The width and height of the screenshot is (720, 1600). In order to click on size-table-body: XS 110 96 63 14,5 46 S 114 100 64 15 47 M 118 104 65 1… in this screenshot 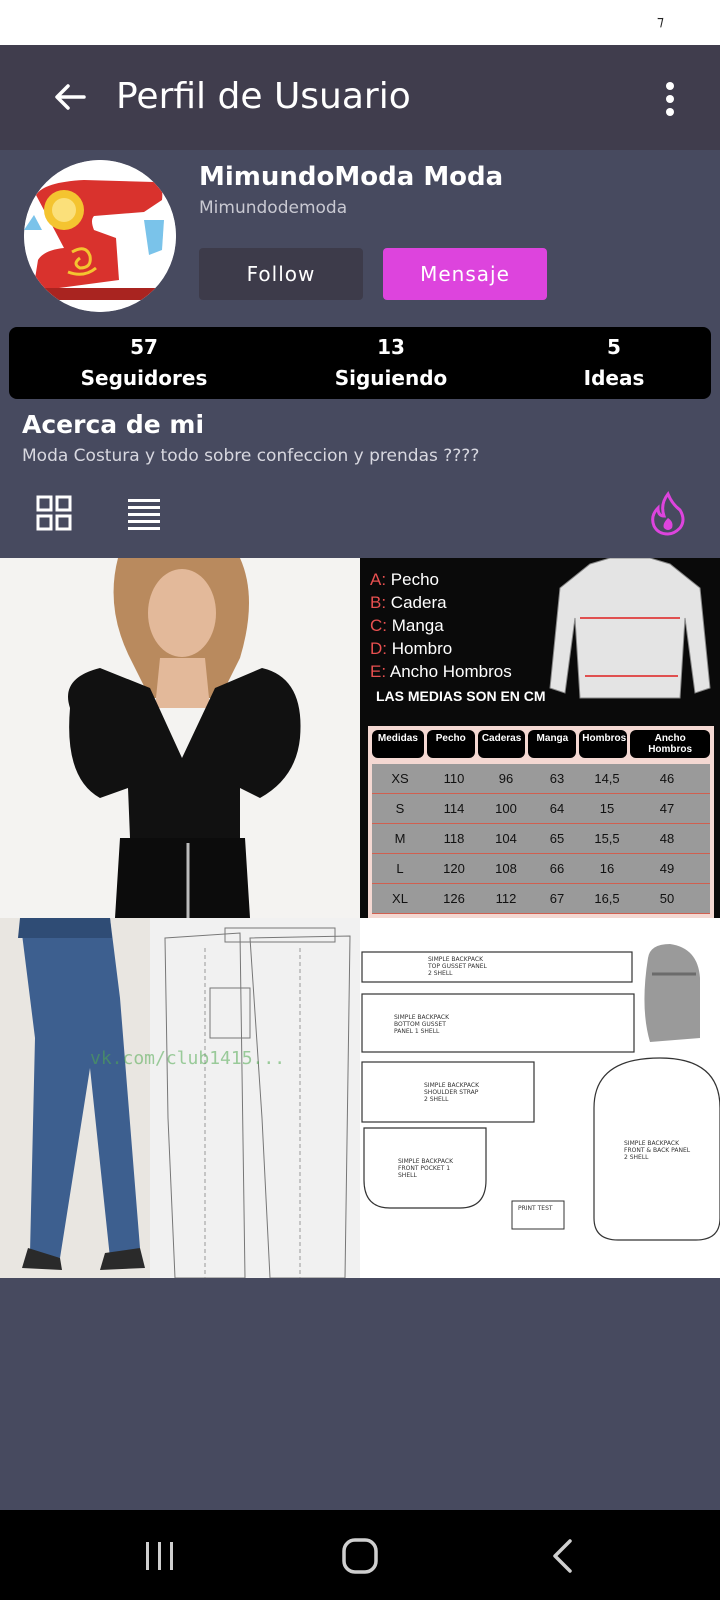, I will do `click(541, 839)`.